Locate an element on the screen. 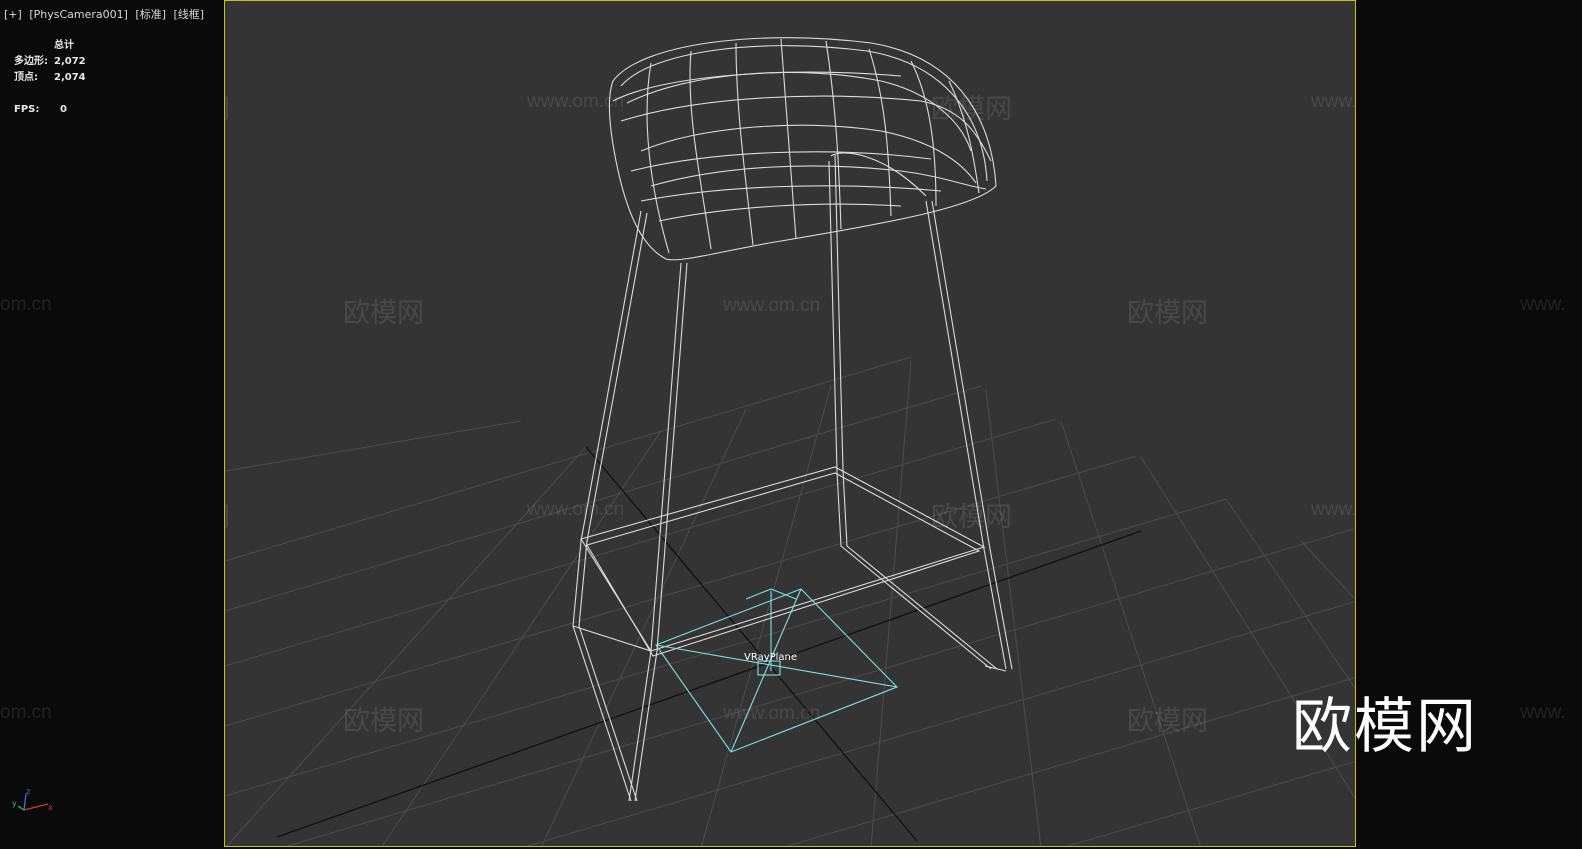  stats-vertices-row: 顶点: 2,074 is located at coordinates (50, 78).